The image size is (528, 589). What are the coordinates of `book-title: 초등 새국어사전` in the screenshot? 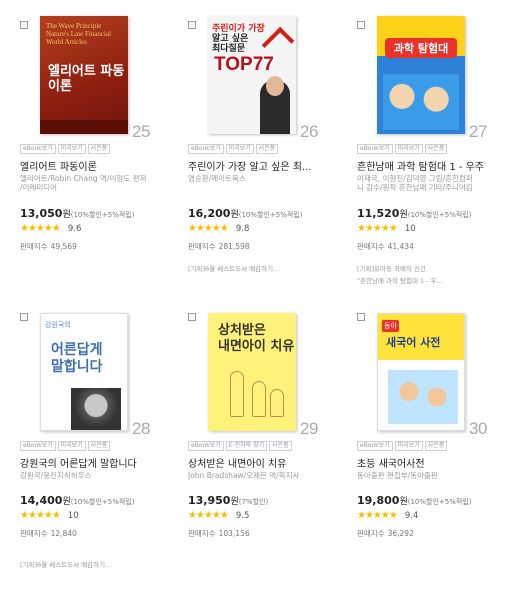 It's located at (437, 462).